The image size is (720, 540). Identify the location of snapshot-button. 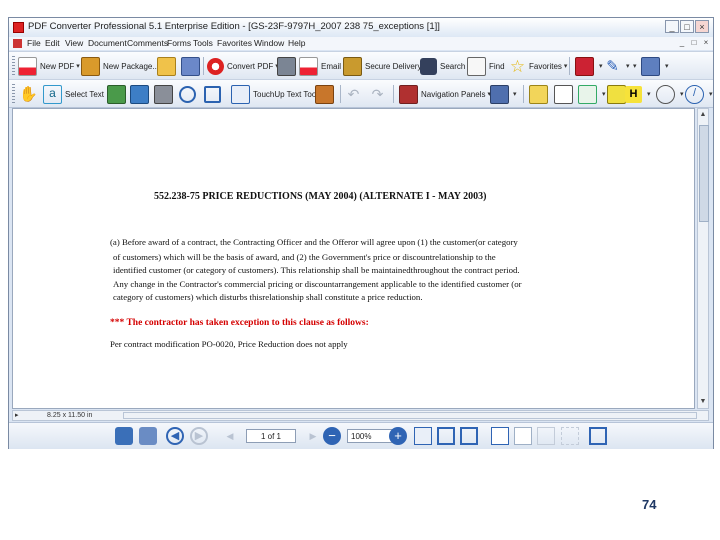
(165, 94).